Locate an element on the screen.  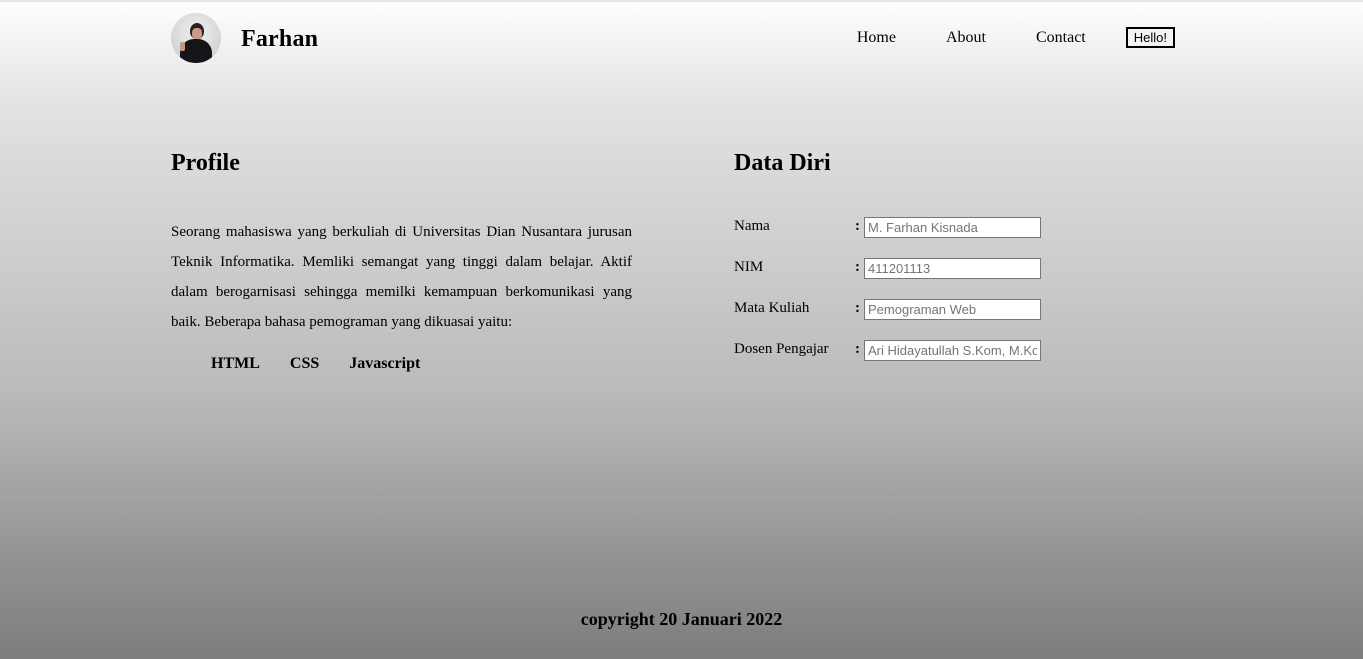
form-row-nama: Nama : is located at coordinates (894, 228).